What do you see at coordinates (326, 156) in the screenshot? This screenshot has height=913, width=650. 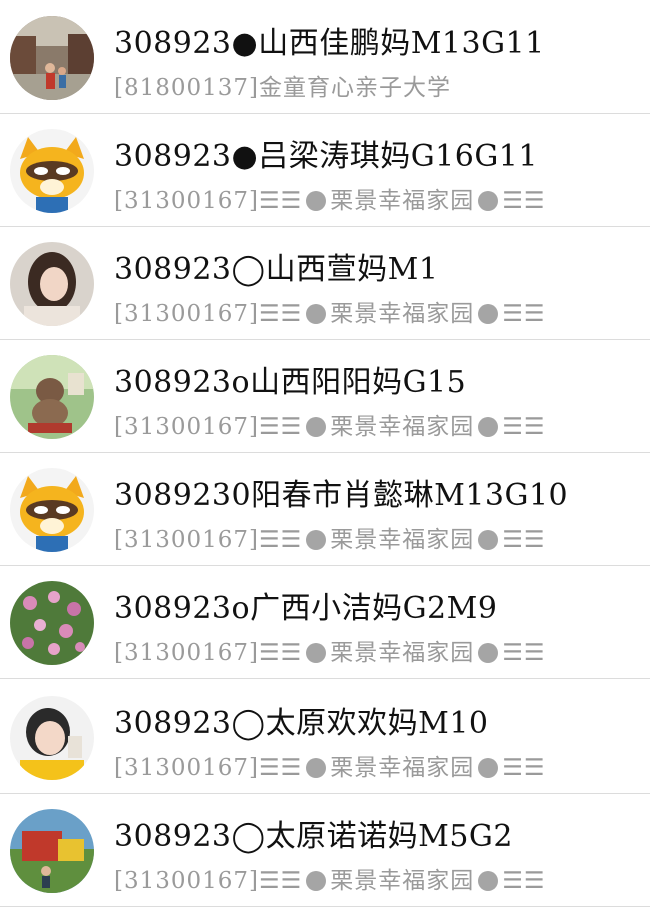 I see `contact-name: 308923●吕梁涛琪妈G16G11` at bounding box center [326, 156].